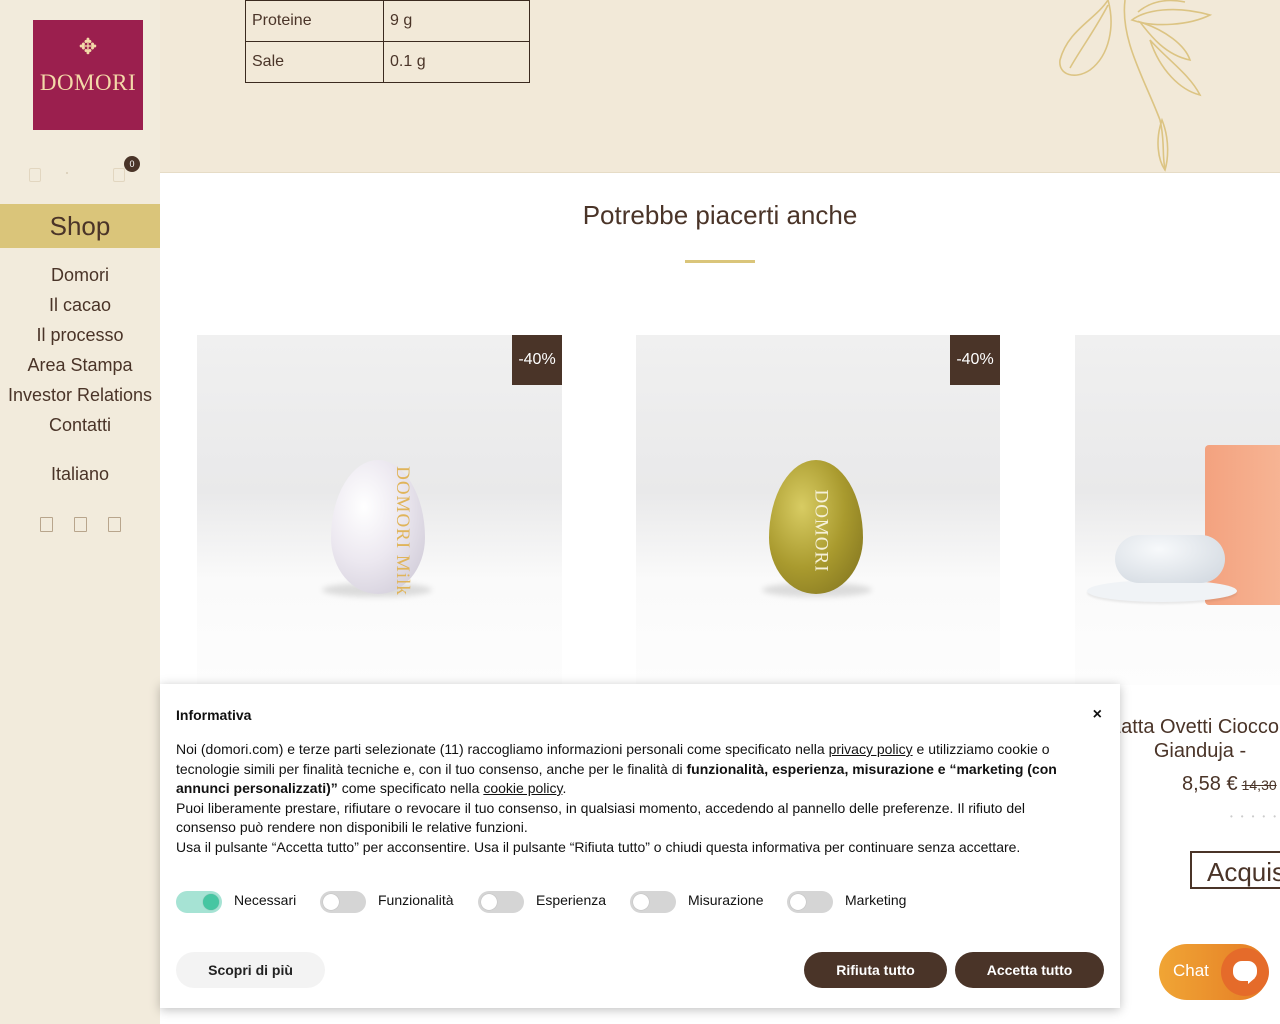 This screenshot has width=1280, height=1024. What do you see at coordinates (720, 261) in the screenshot?
I see `title-underline` at bounding box center [720, 261].